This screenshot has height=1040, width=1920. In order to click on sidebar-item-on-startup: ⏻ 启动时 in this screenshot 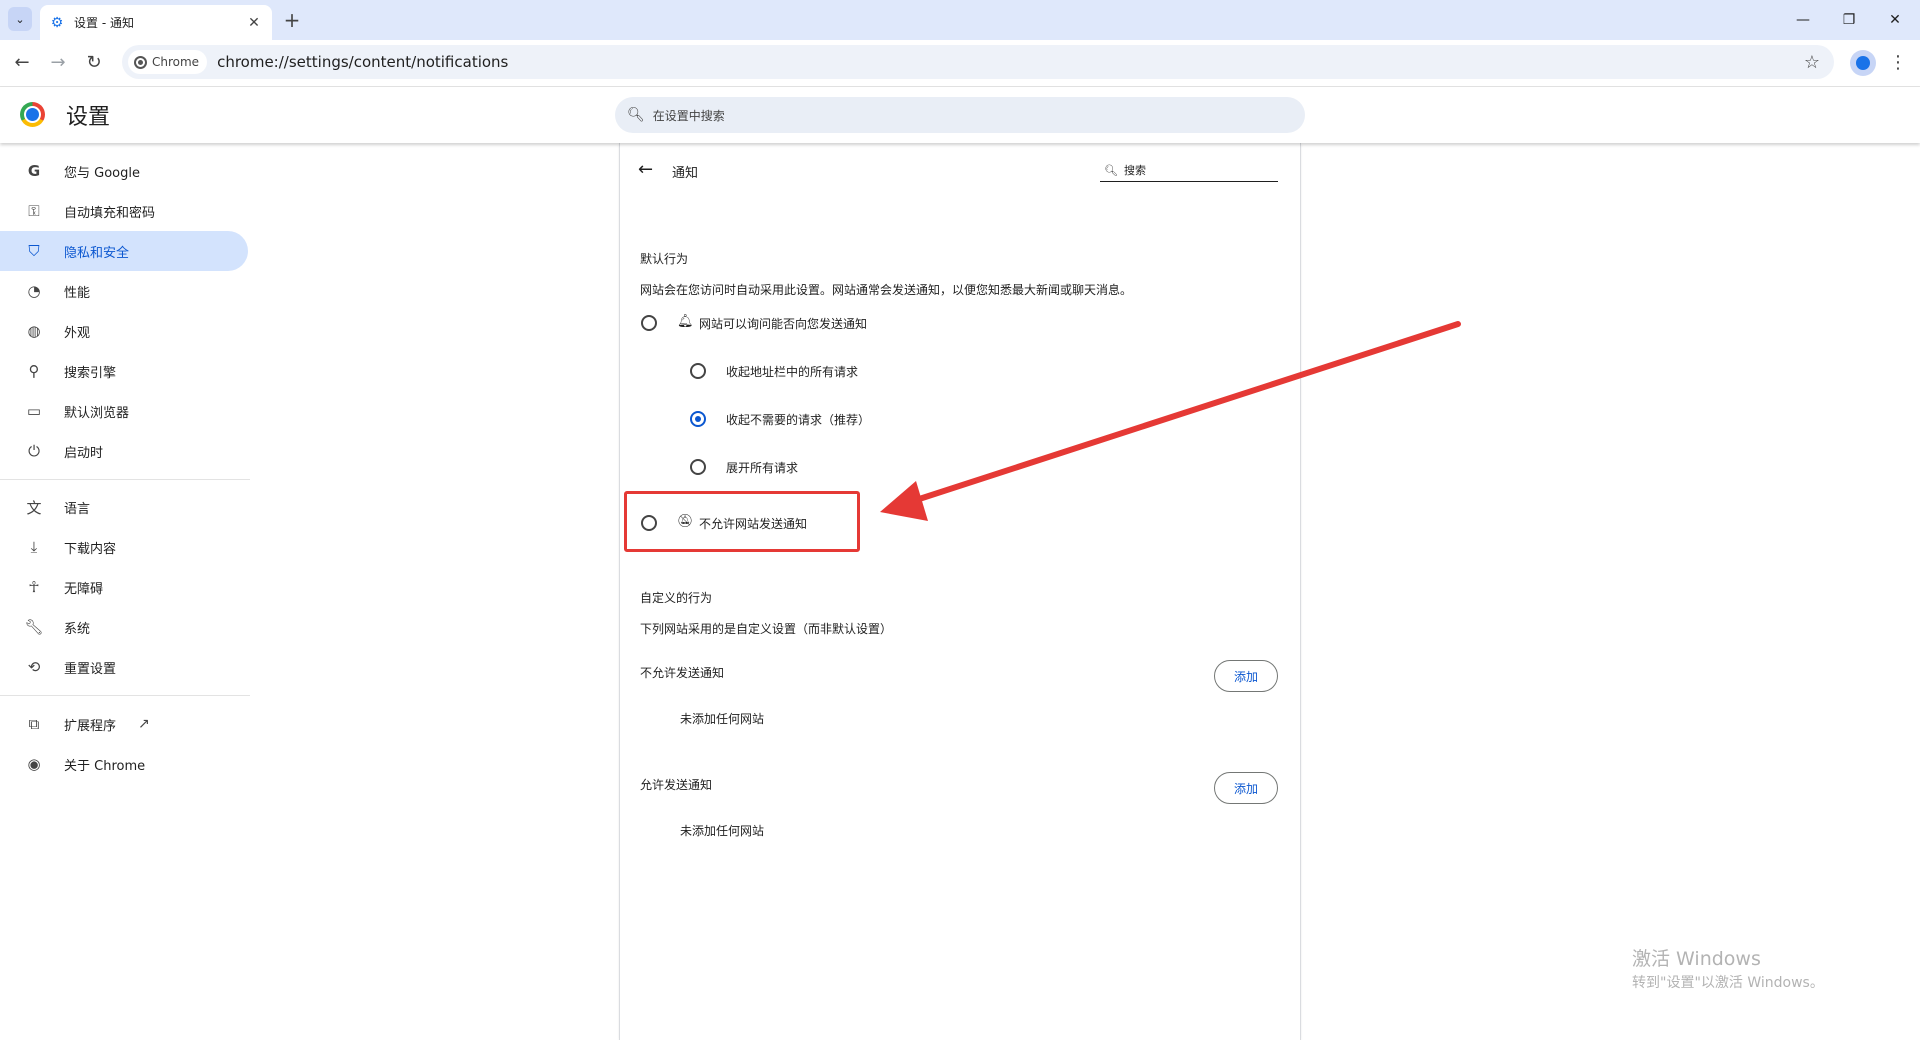, I will do `click(124, 451)`.